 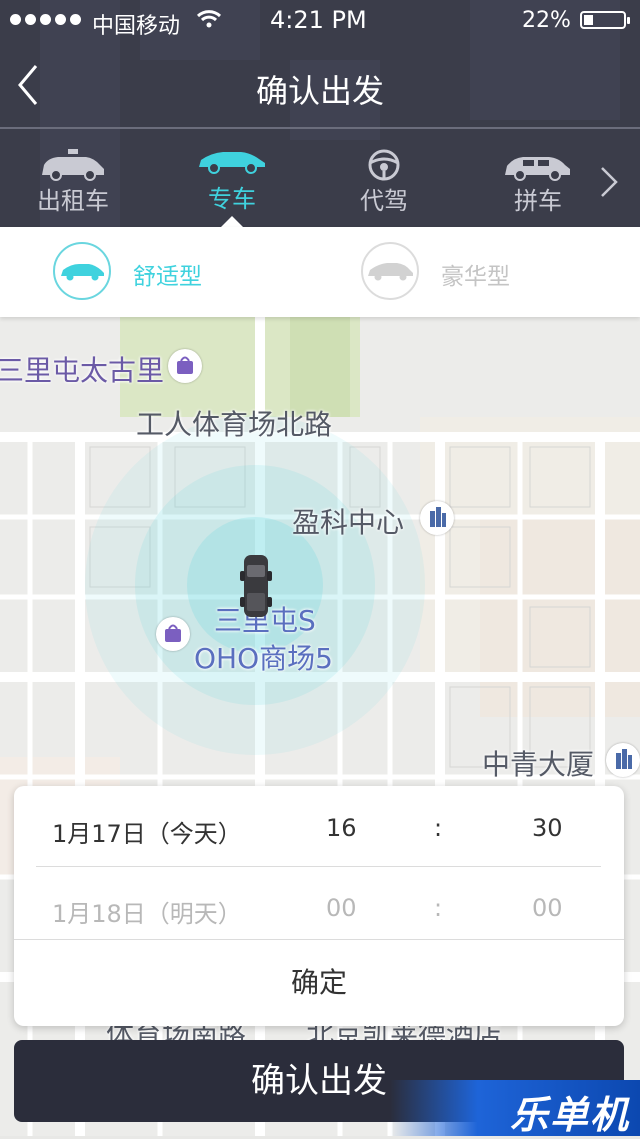 I want to click on luxury-car-icon, so click(x=390, y=272).